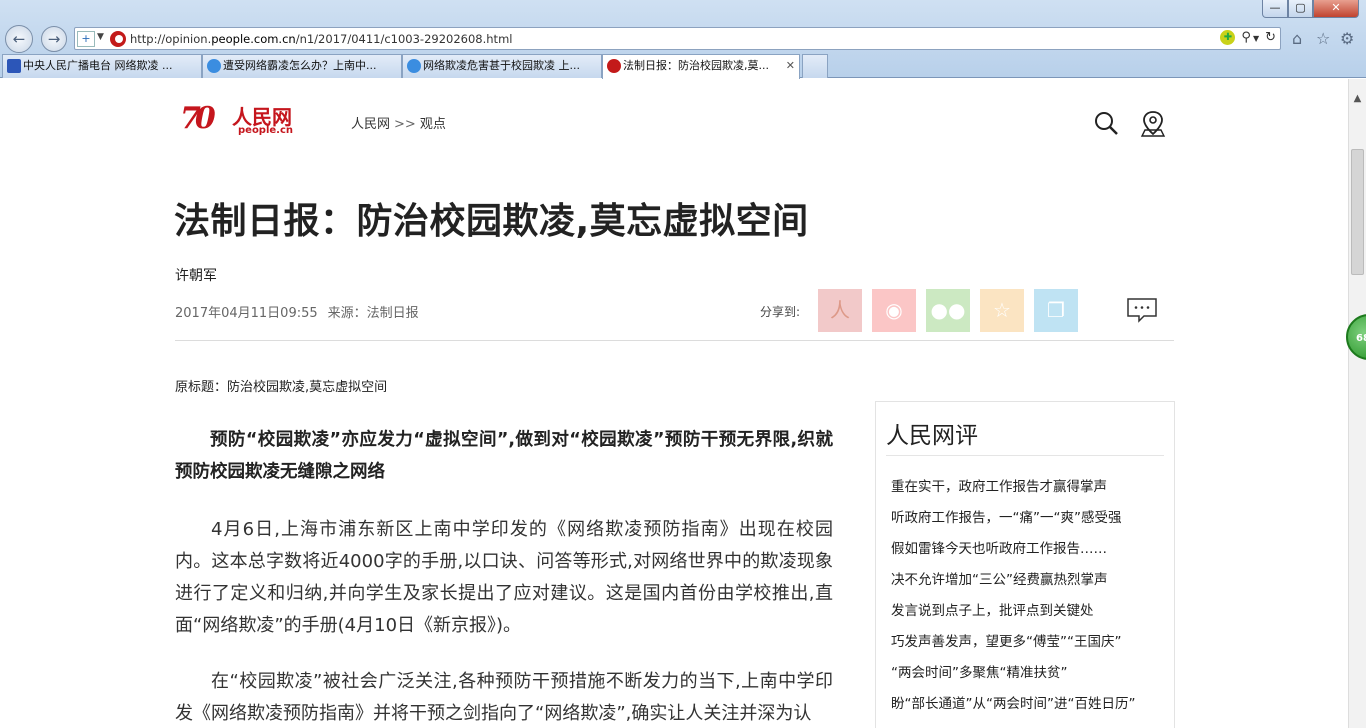 The width and height of the screenshot is (1366, 728). What do you see at coordinates (171, 39) in the screenshot?
I see `url-prefix: http://opinion.` at bounding box center [171, 39].